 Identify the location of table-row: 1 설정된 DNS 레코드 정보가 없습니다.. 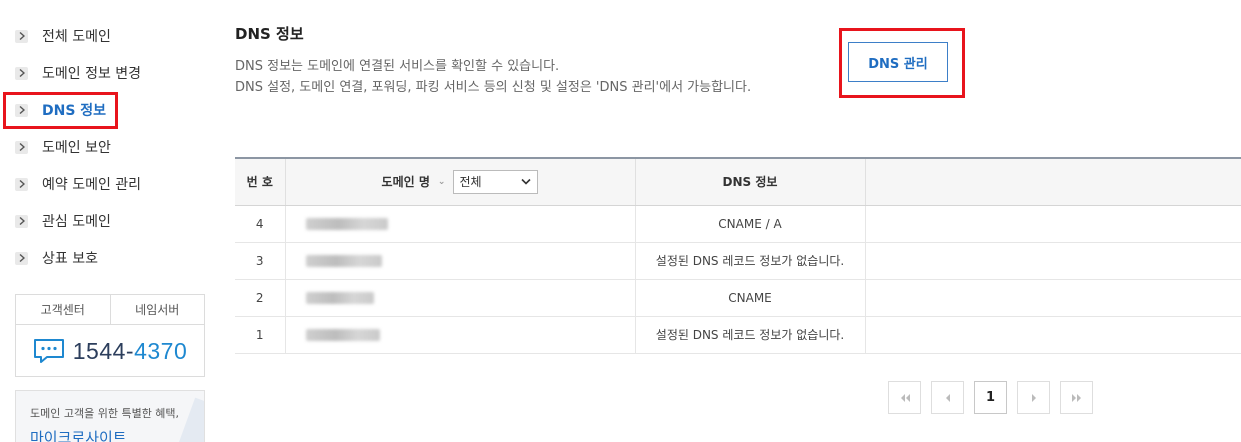
(738, 335).